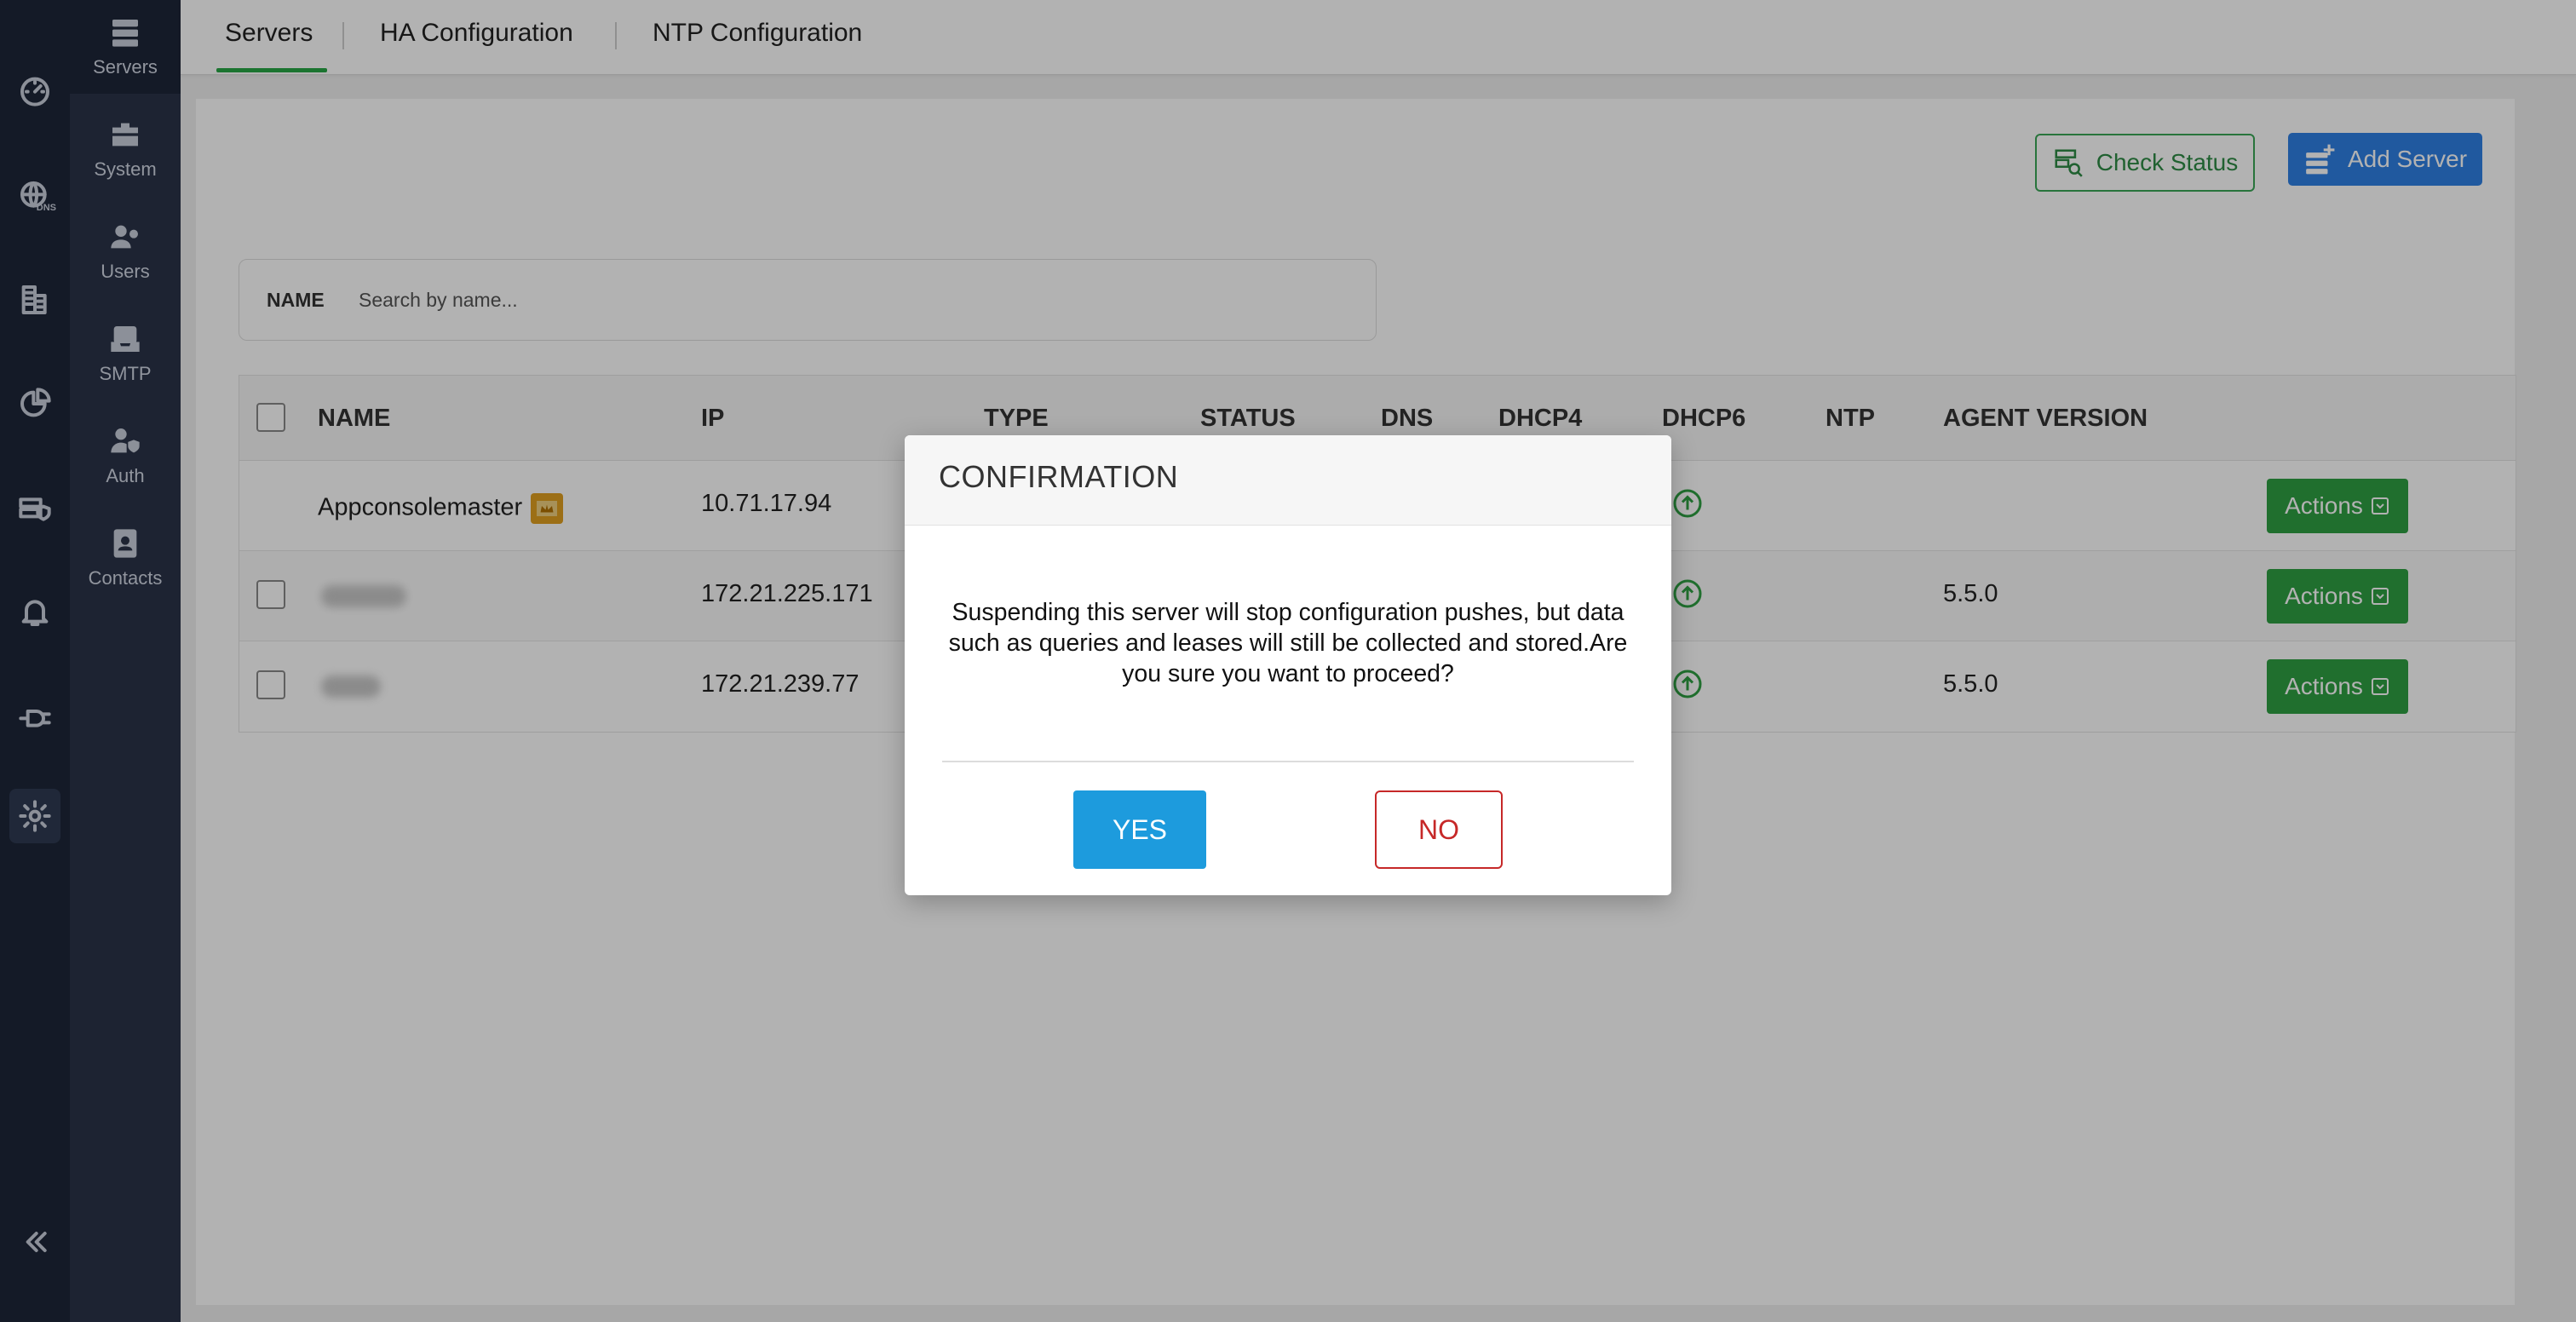  What do you see at coordinates (1288, 761) in the screenshot?
I see `dialog-divider` at bounding box center [1288, 761].